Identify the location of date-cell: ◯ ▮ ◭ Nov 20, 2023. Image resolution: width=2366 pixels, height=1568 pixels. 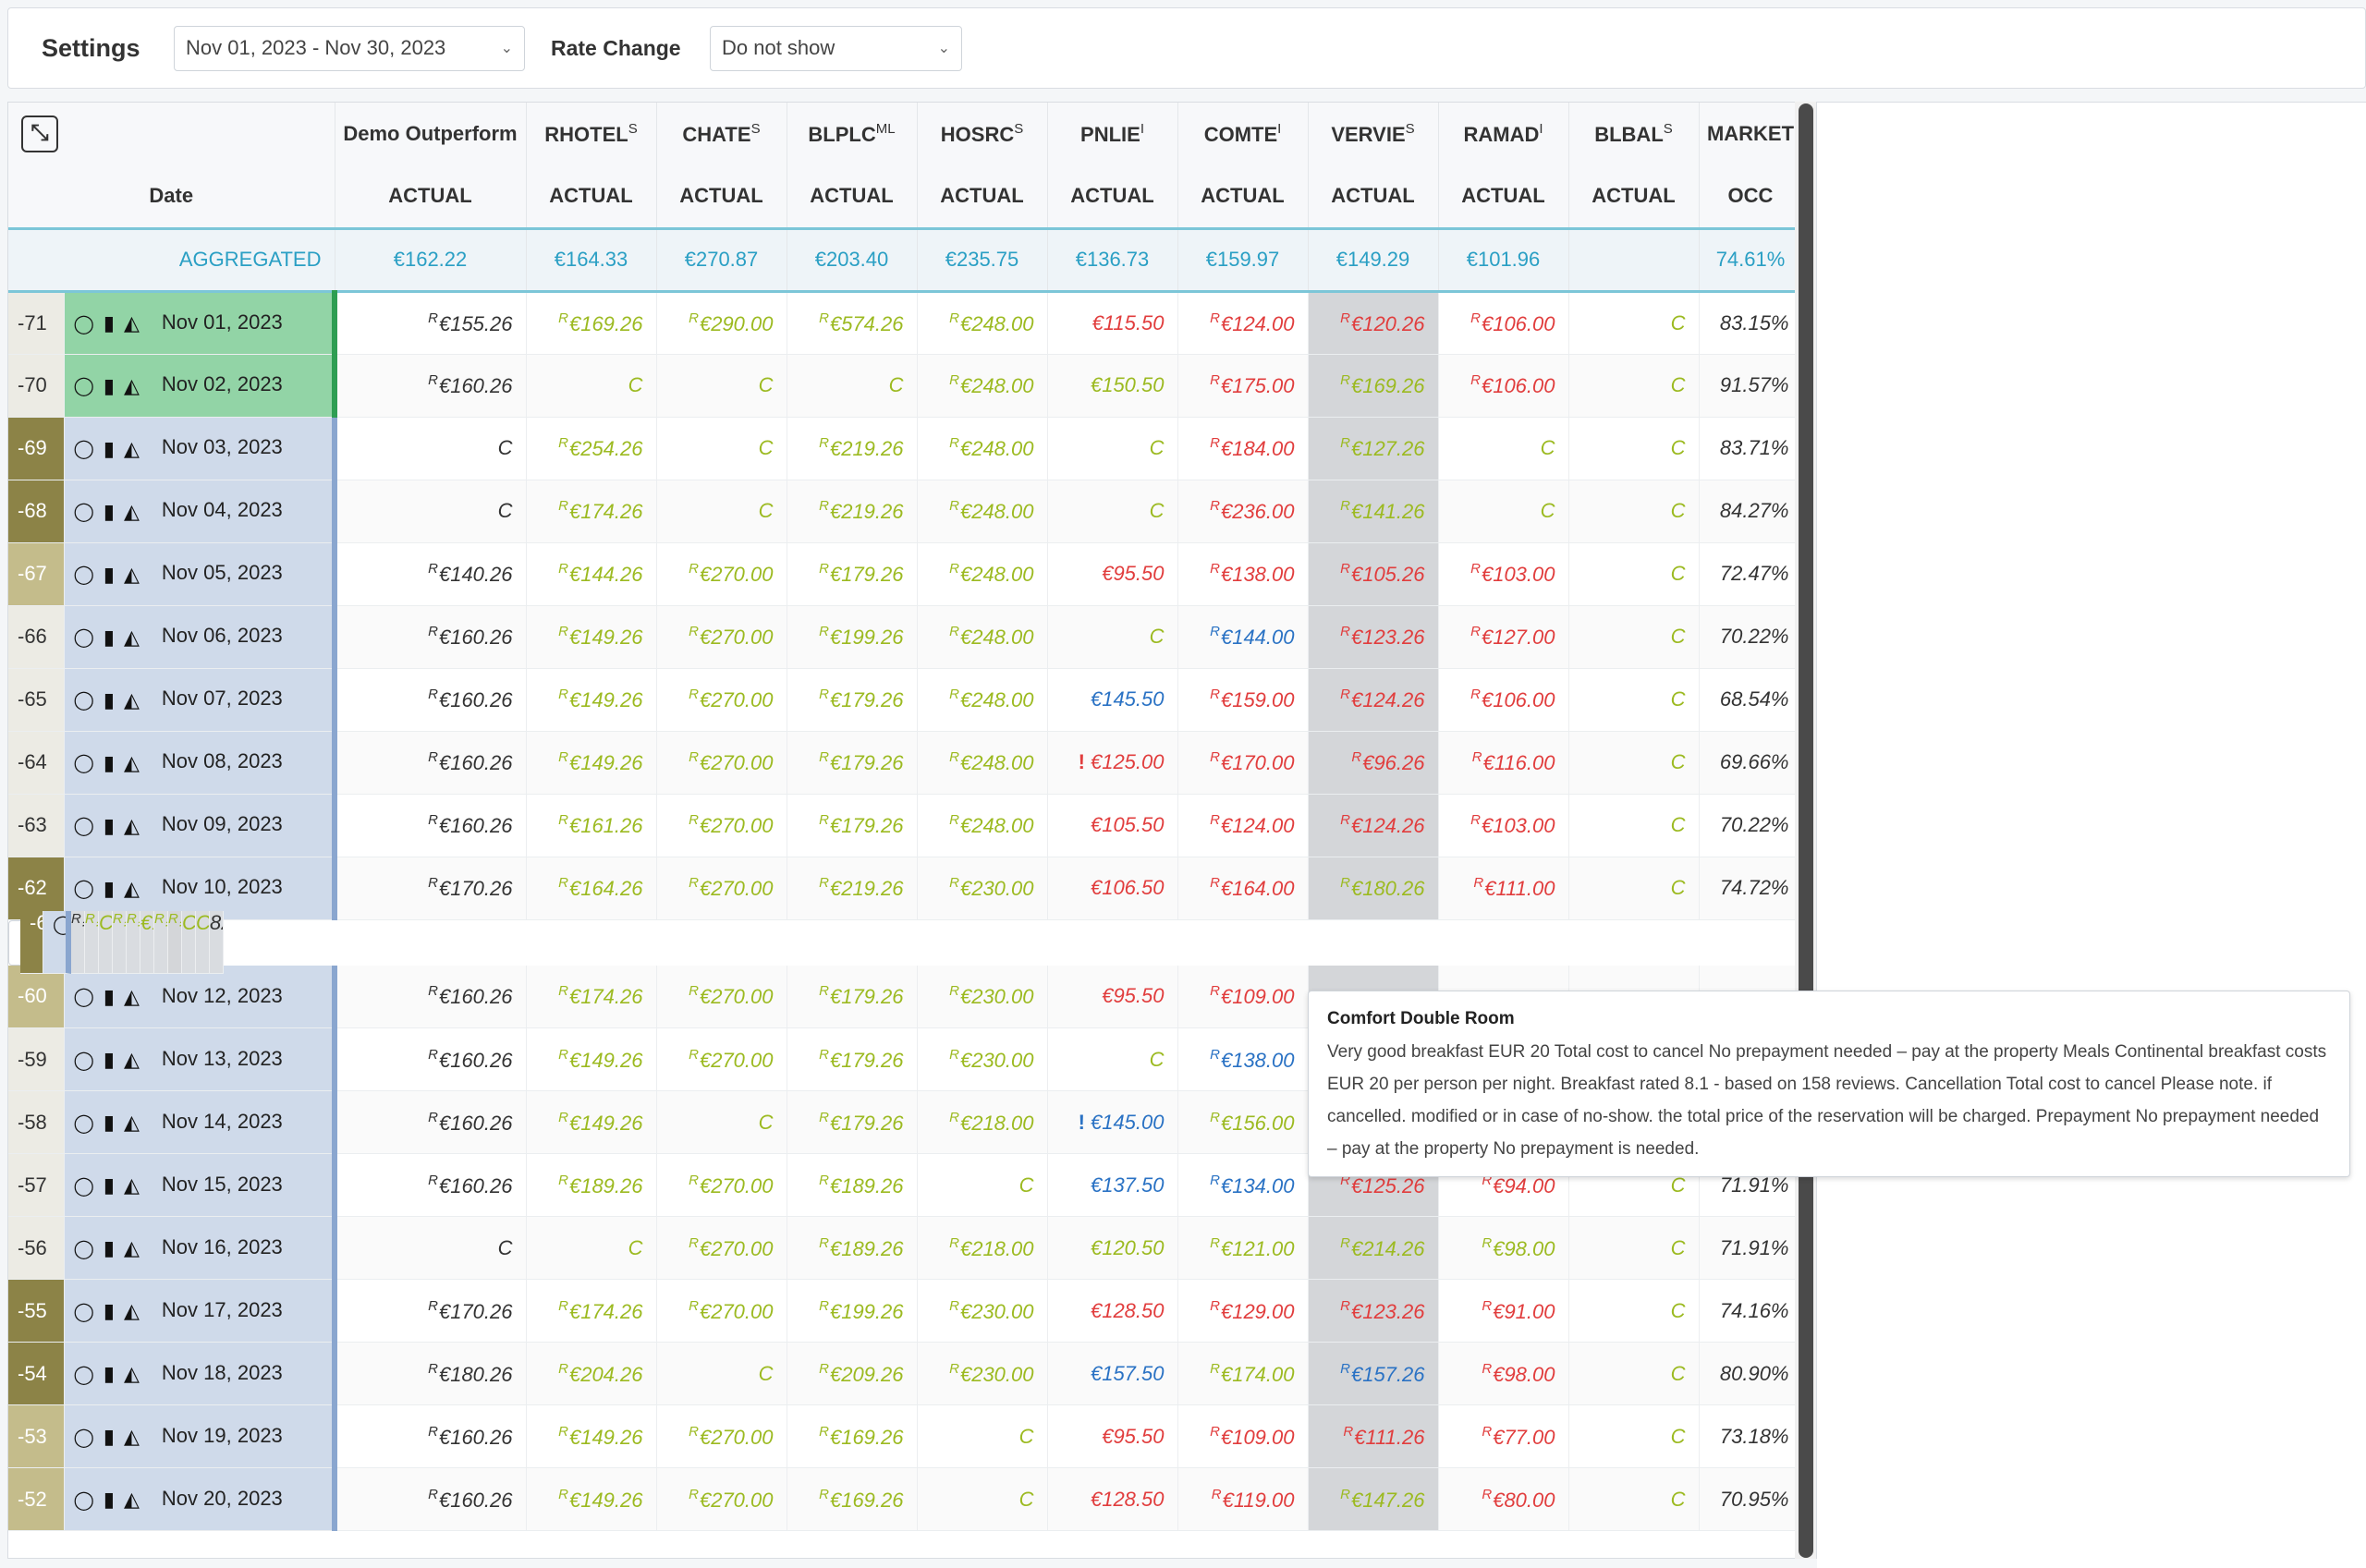
(200, 1499).